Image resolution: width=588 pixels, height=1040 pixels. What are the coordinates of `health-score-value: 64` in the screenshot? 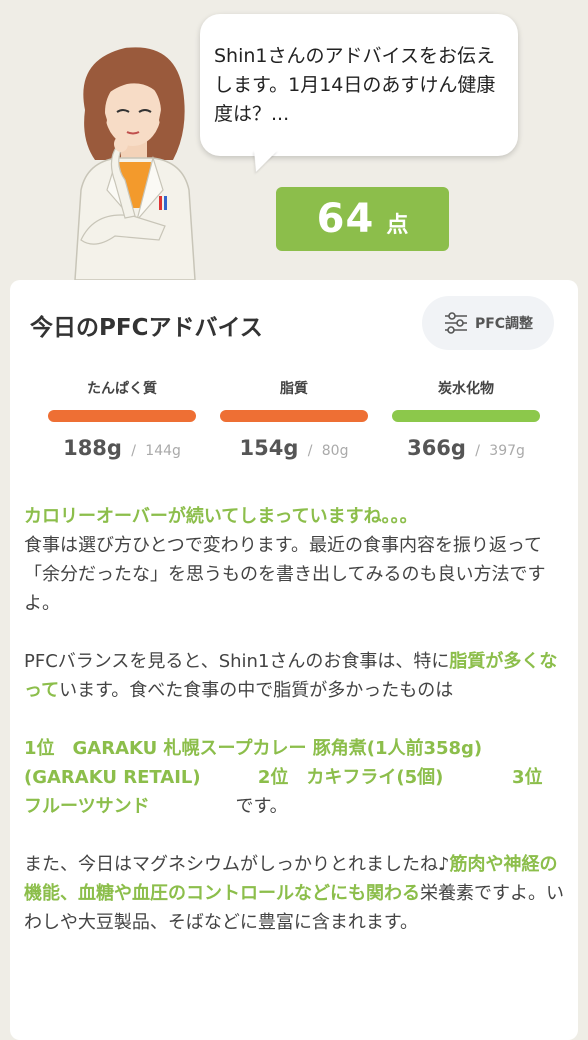 It's located at (345, 219).